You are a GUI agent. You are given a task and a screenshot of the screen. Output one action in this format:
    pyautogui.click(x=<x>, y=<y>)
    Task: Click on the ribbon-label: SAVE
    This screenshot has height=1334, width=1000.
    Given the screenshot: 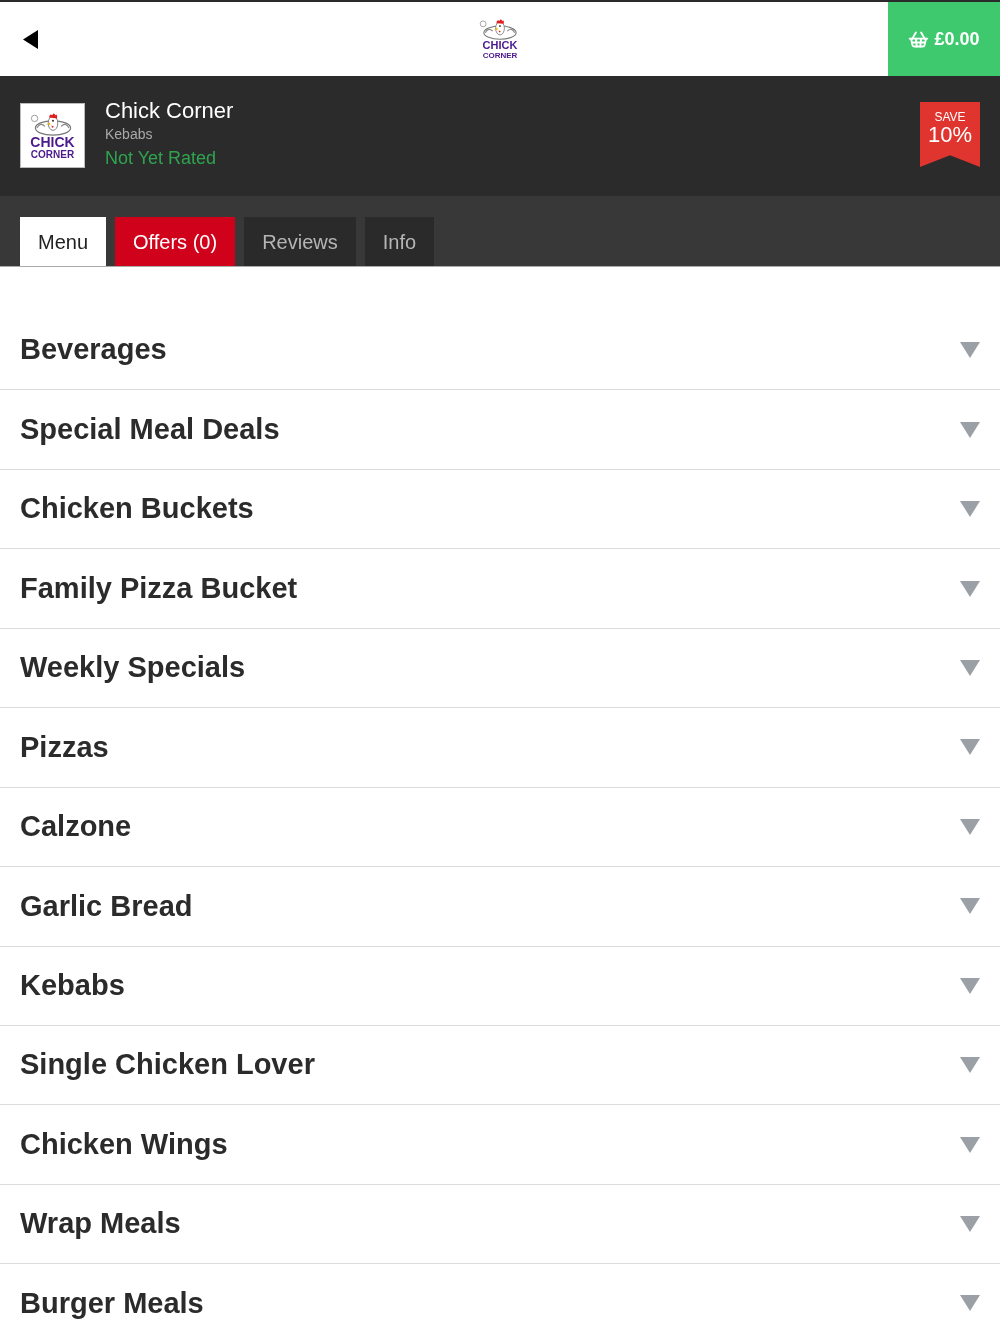 What is the action you would take?
    pyautogui.click(x=950, y=117)
    